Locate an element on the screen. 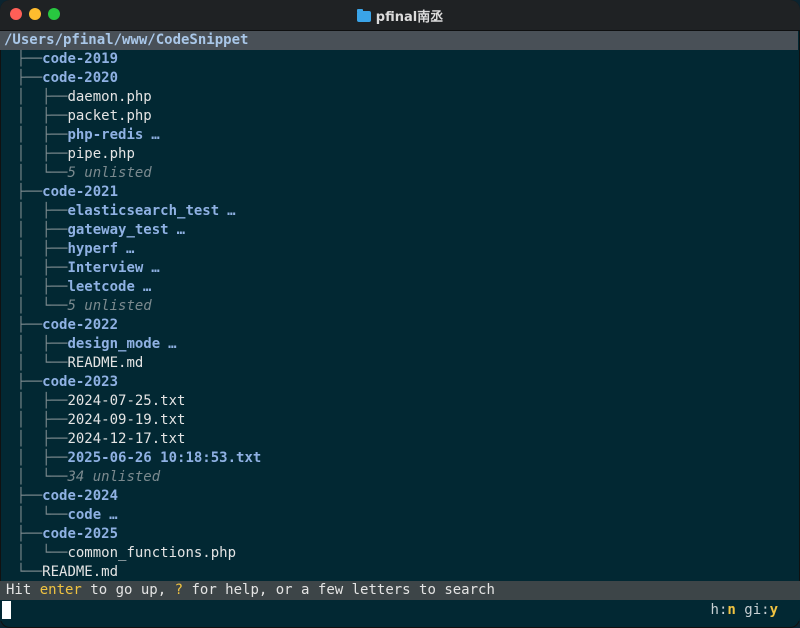 The image size is (800, 628). status-rest: for help, or a few letters to search is located at coordinates (339, 590).